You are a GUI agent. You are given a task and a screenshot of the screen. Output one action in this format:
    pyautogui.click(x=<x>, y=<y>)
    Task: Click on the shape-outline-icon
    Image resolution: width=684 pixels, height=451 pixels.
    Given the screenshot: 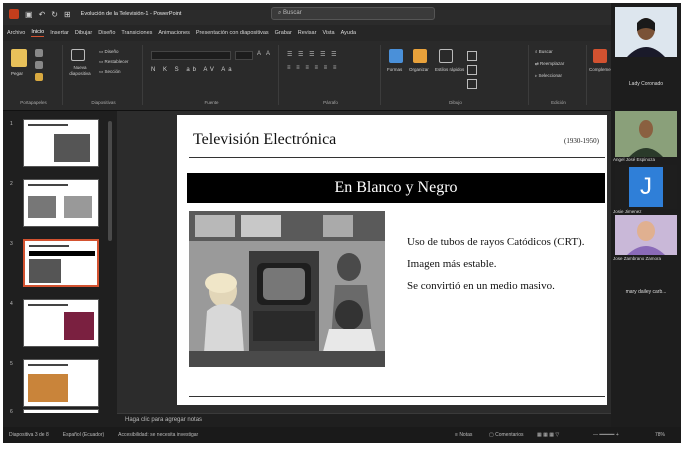 What is the action you would take?
    pyautogui.click(x=472, y=70)
    